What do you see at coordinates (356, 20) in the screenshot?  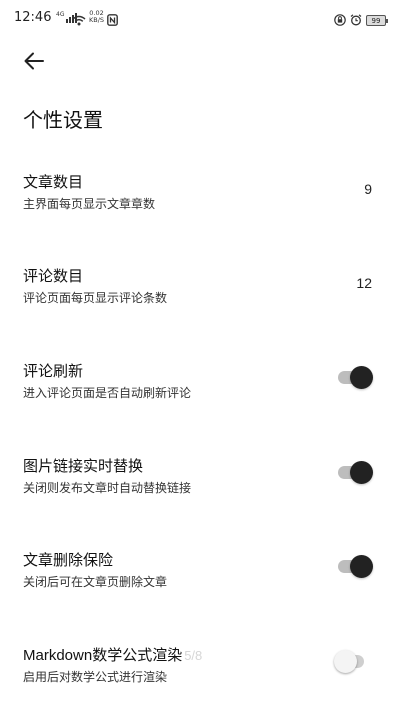 I see `alarm-icon` at bounding box center [356, 20].